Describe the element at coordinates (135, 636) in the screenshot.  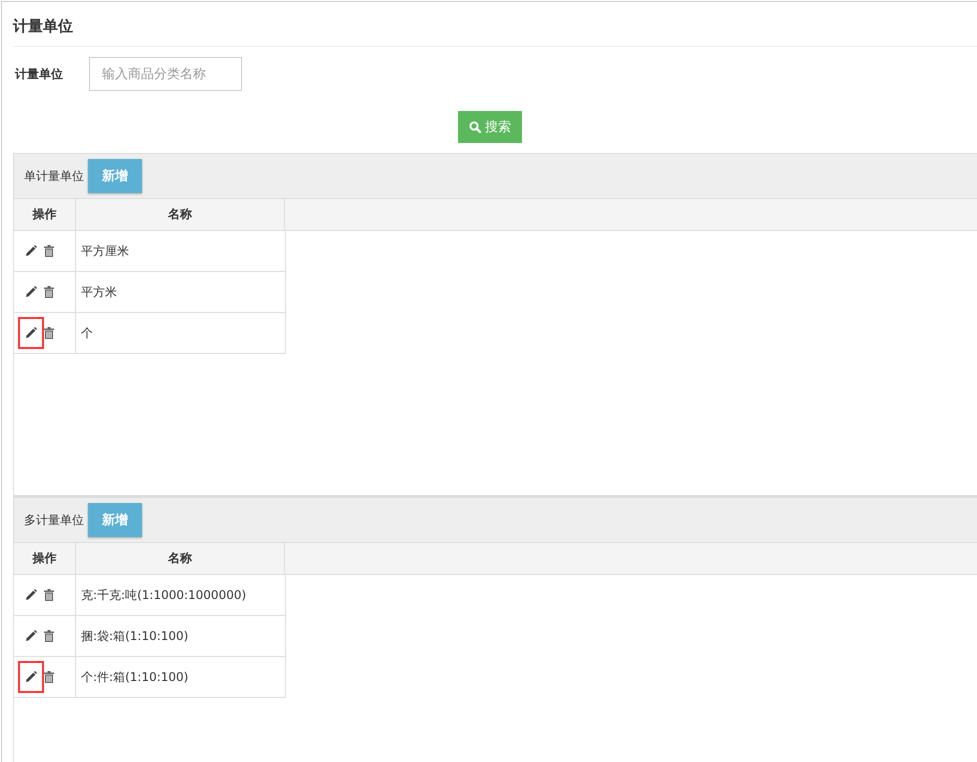
I see `table-cell-text: 捆:袋:箱(1:10:100)` at that location.